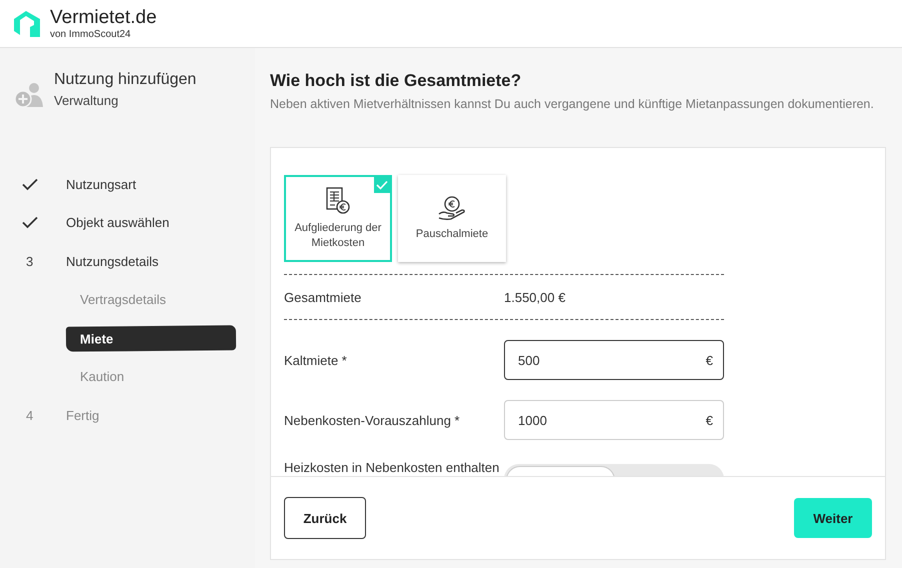  Describe the element at coordinates (529, 360) in the screenshot. I see `field-value: 500` at that location.